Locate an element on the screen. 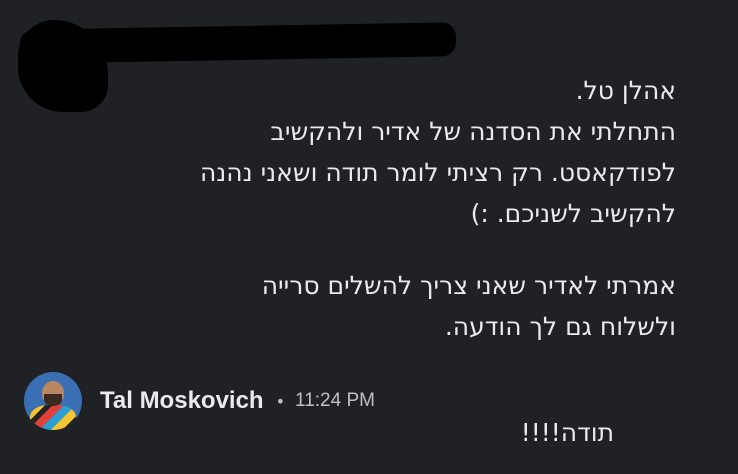  reply-header: Tal Moskovich • 11:24 PM is located at coordinates (199, 401).